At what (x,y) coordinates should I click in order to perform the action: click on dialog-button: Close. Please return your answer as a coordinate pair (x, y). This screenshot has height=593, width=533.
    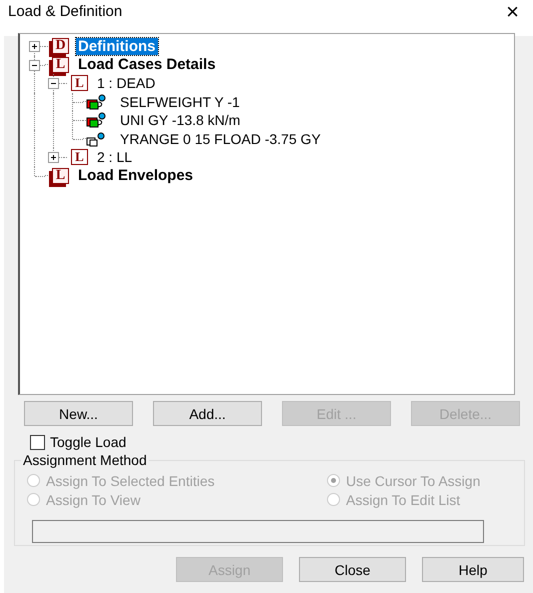
    Looking at the image, I should click on (352, 569).